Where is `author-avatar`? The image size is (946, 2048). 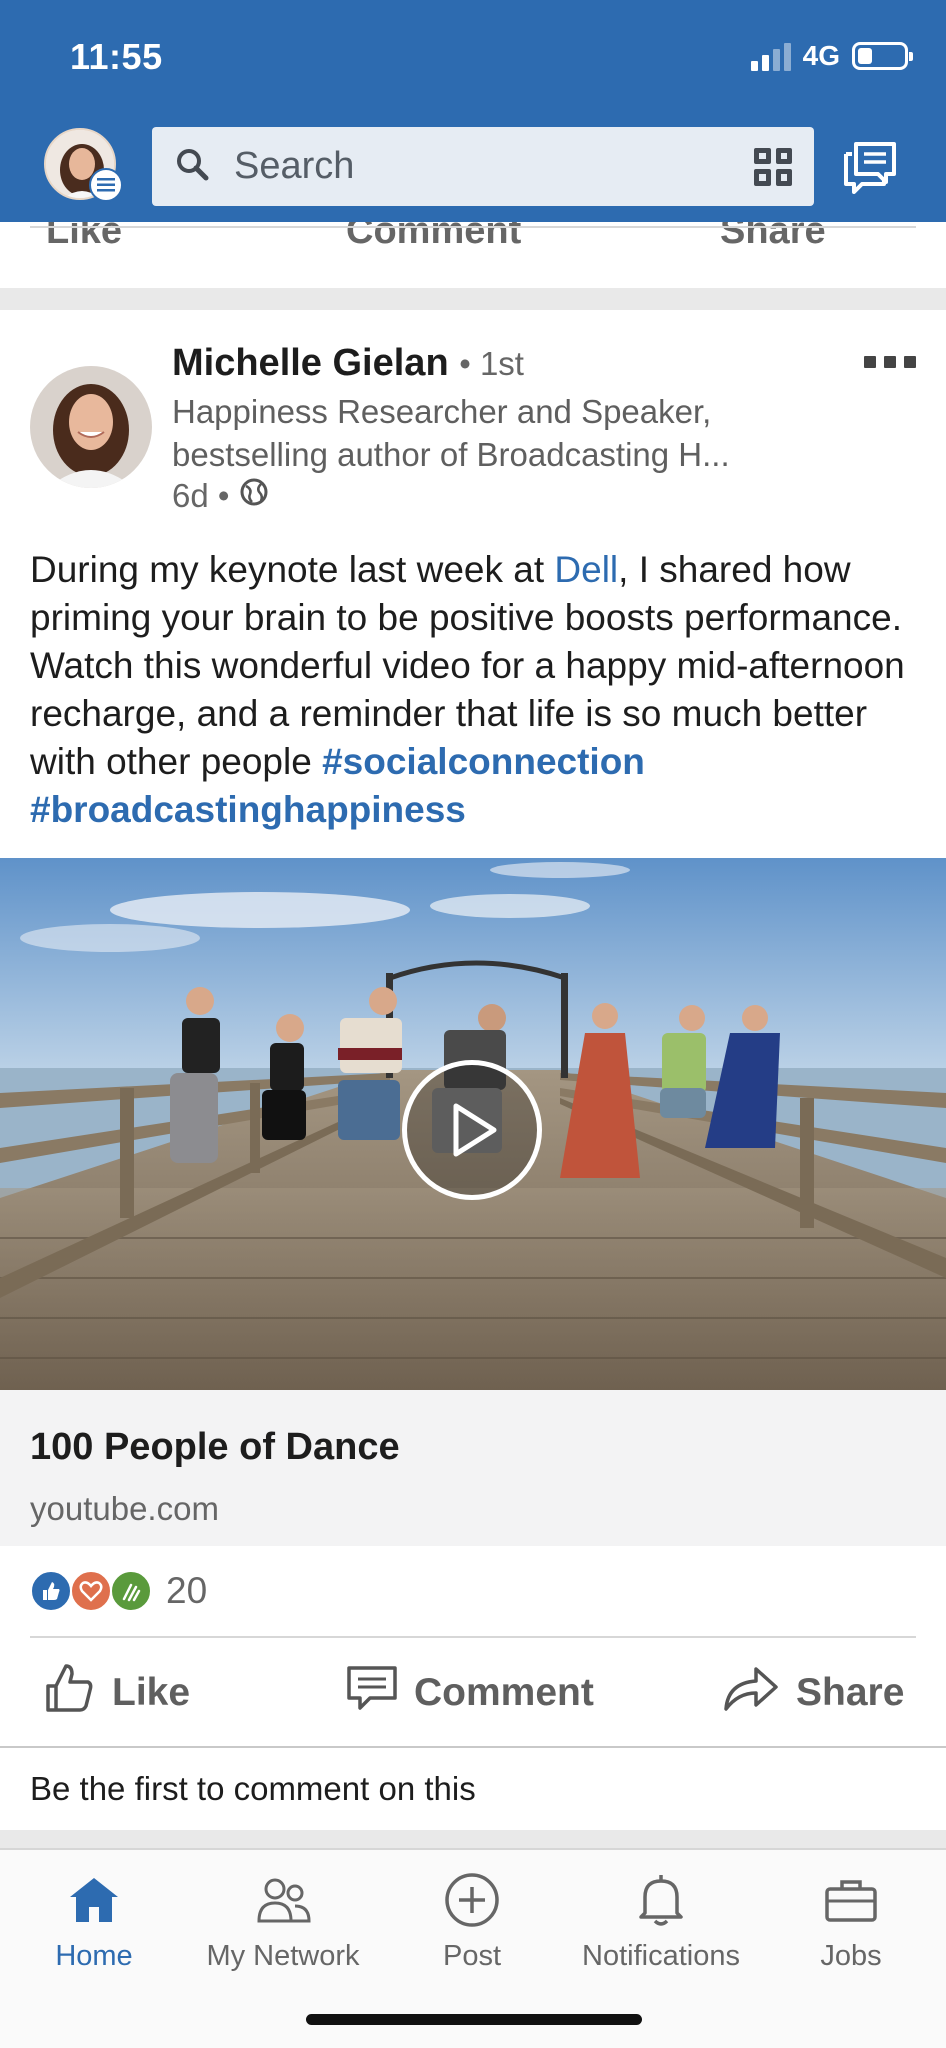
author-avatar is located at coordinates (91, 427).